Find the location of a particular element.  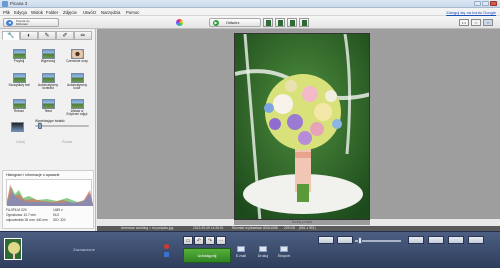

rotate-left-icon: ↶ is located at coordinates (199, 241).